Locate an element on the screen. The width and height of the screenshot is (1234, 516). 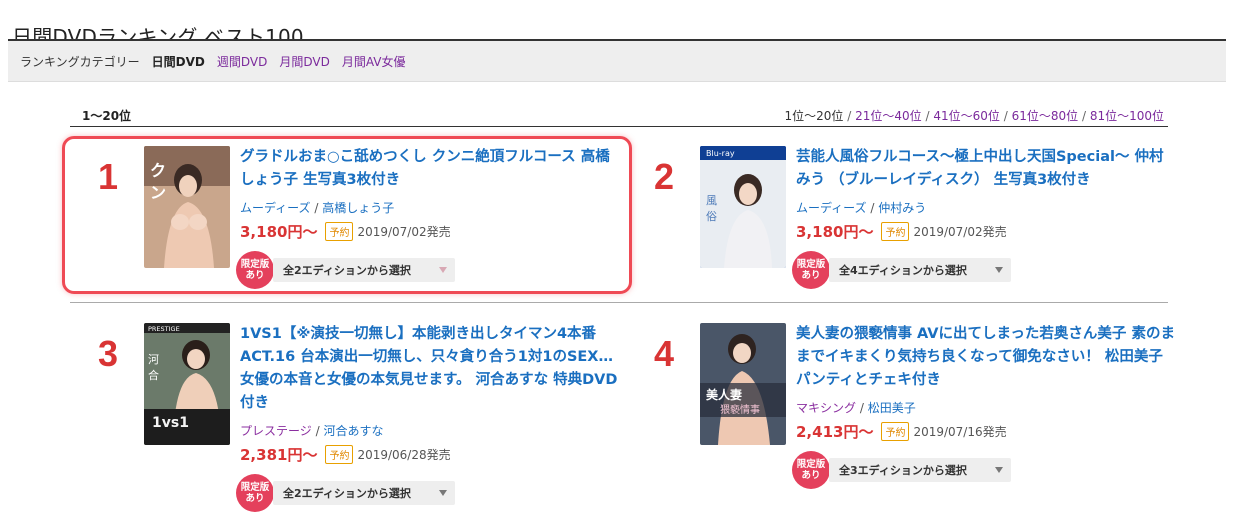
svg-text: 猥褻情事 is located at coordinates (740, 409).